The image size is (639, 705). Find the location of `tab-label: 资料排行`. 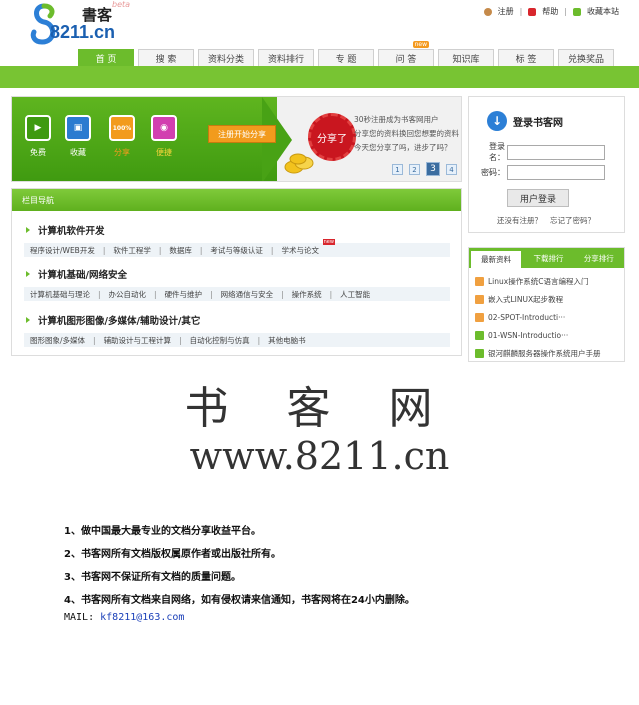

tab-label: 资料排行 is located at coordinates (285, 59).